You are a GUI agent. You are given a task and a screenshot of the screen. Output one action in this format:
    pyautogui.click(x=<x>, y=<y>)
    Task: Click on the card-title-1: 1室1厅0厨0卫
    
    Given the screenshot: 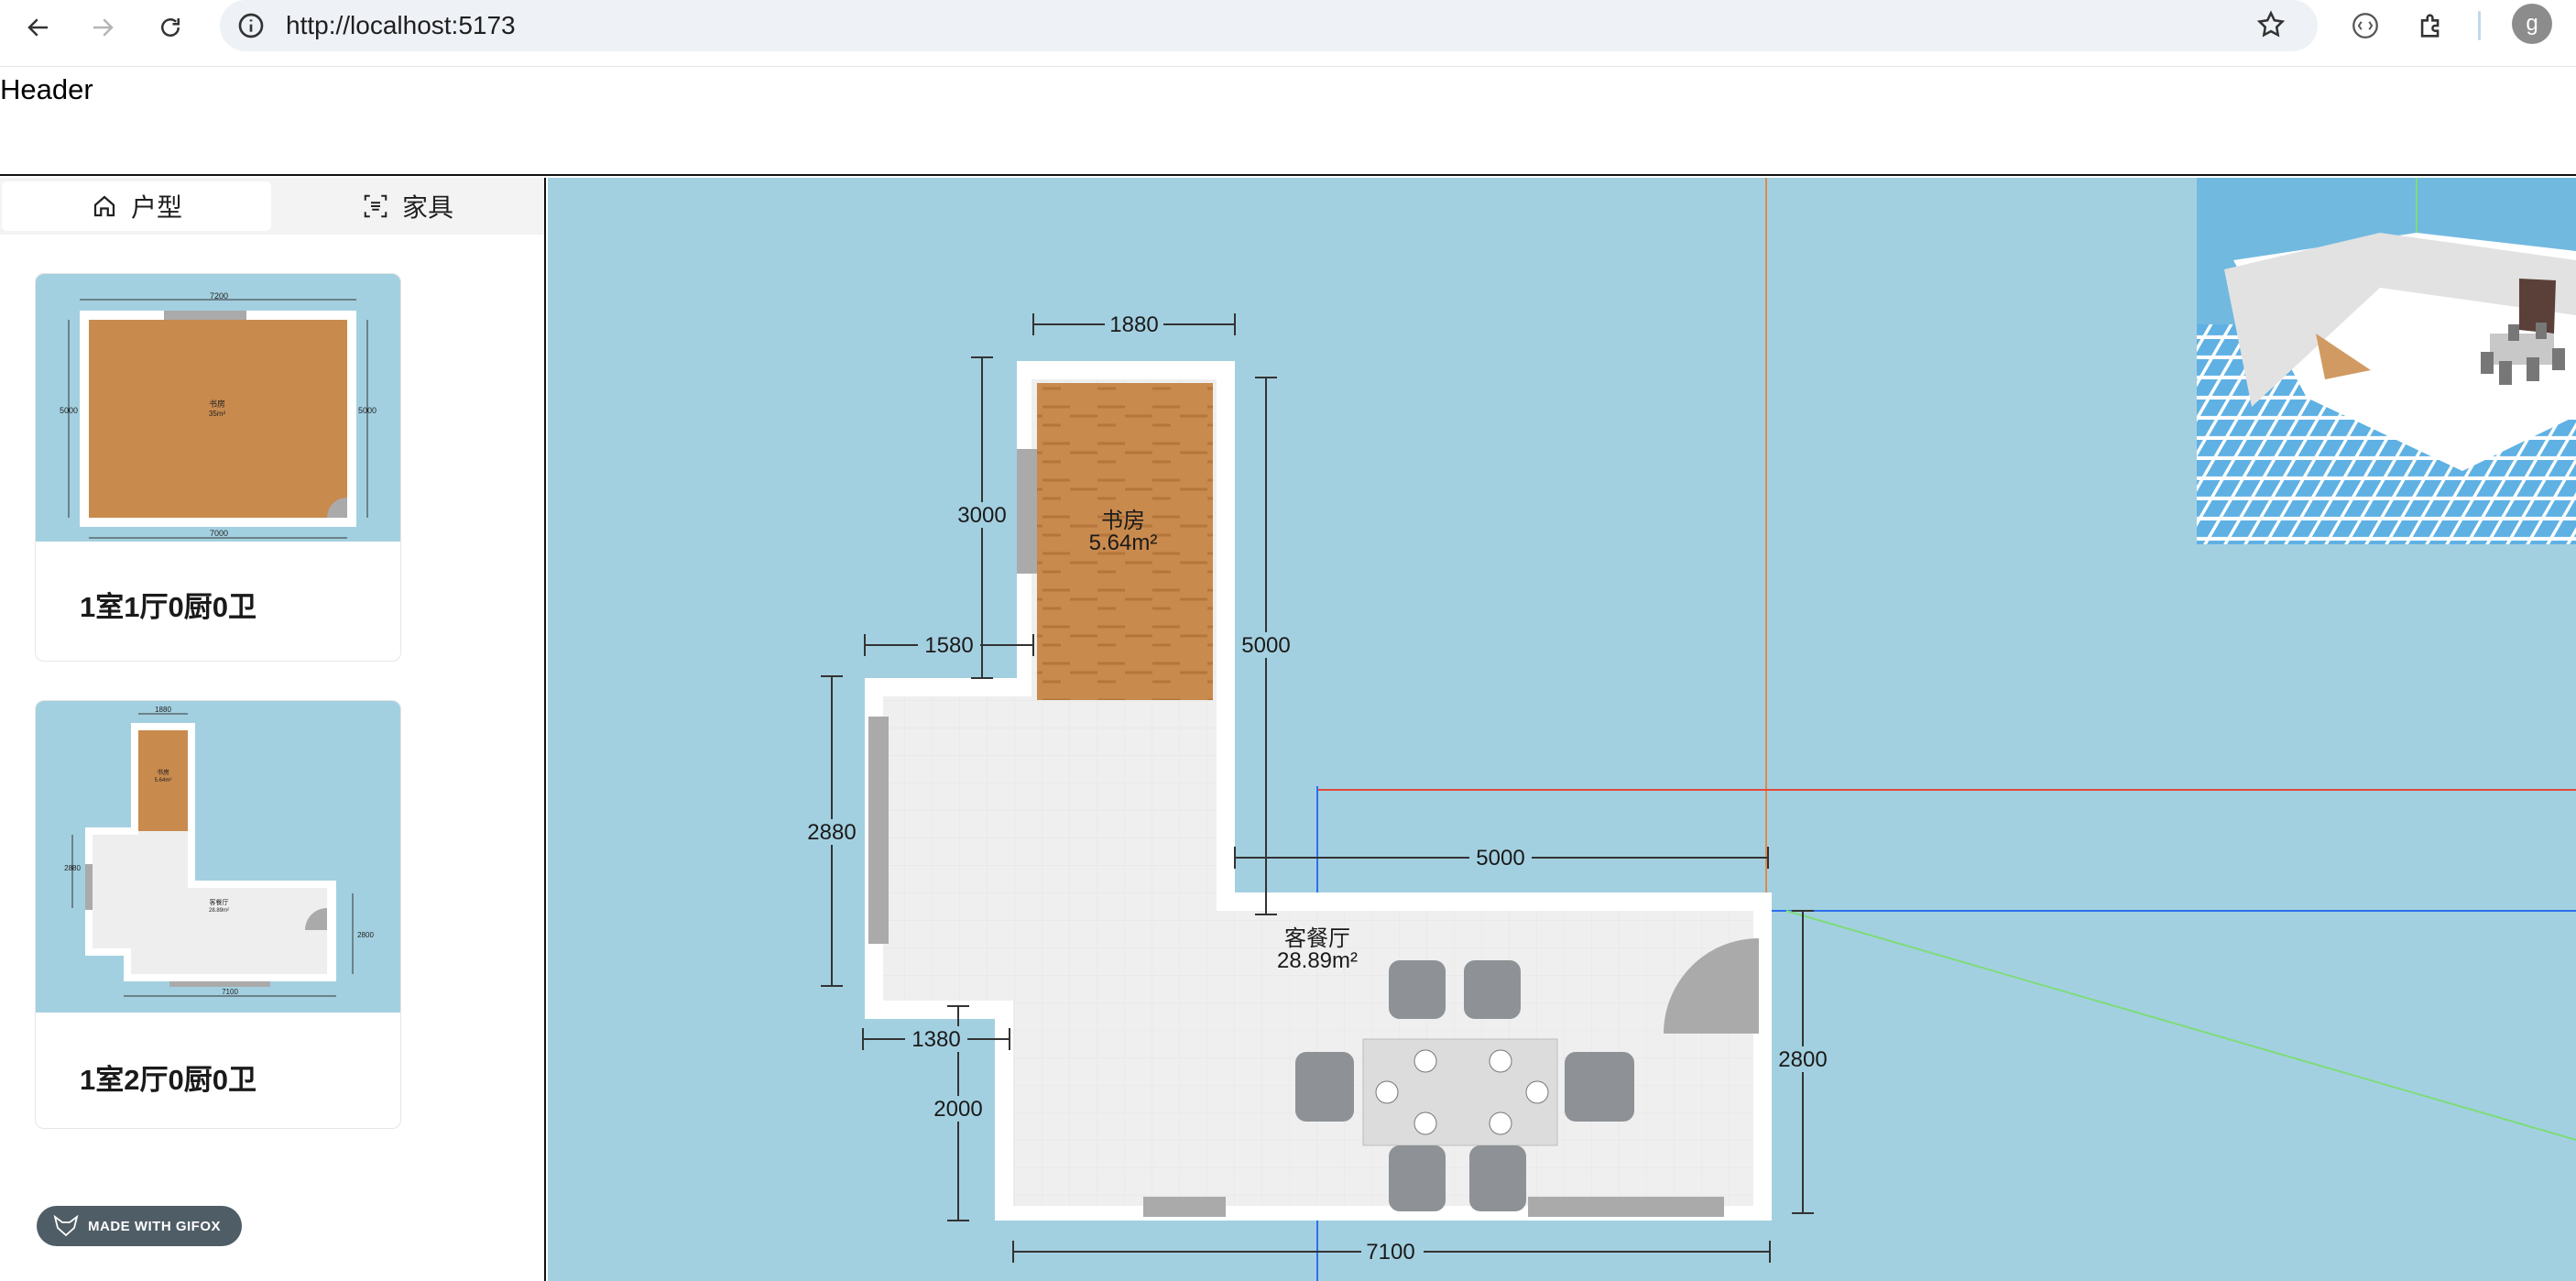 What is the action you would take?
    pyautogui.click(x=169, y=607)
    